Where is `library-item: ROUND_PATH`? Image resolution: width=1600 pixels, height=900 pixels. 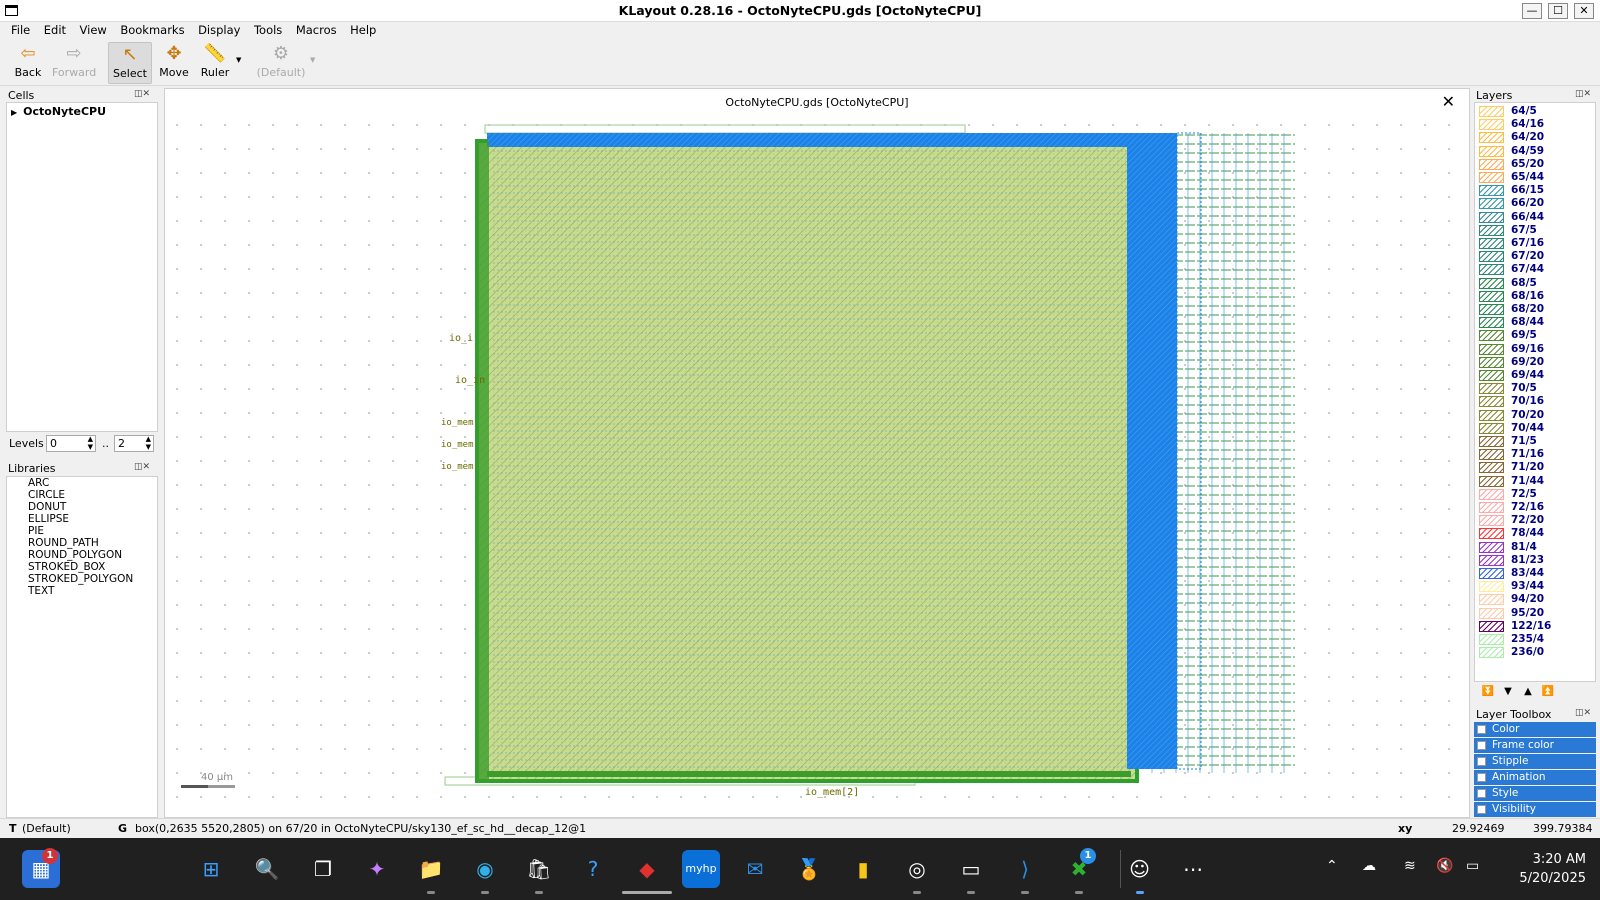
library-item: ROUND_PATH is located at coordinates (63, 543).